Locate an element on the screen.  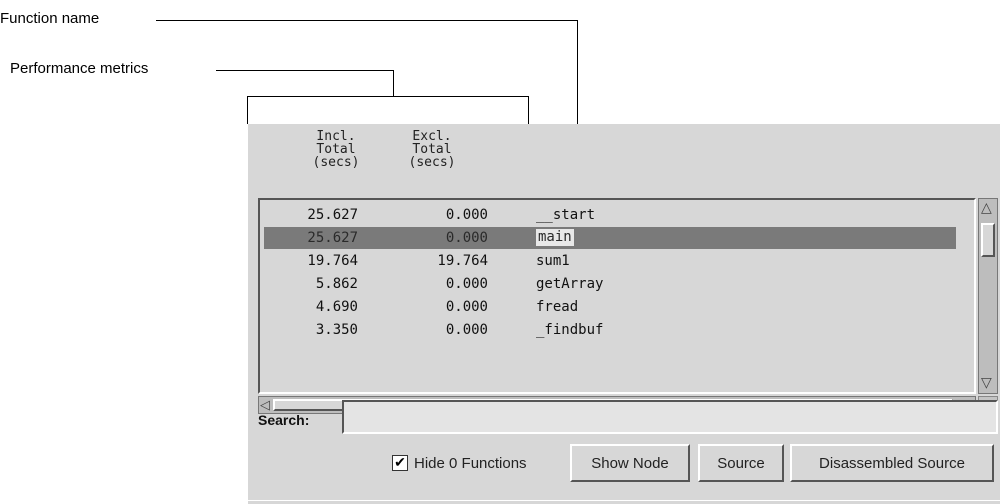
panel-bottom-edge is located at coordinates (624, 500).